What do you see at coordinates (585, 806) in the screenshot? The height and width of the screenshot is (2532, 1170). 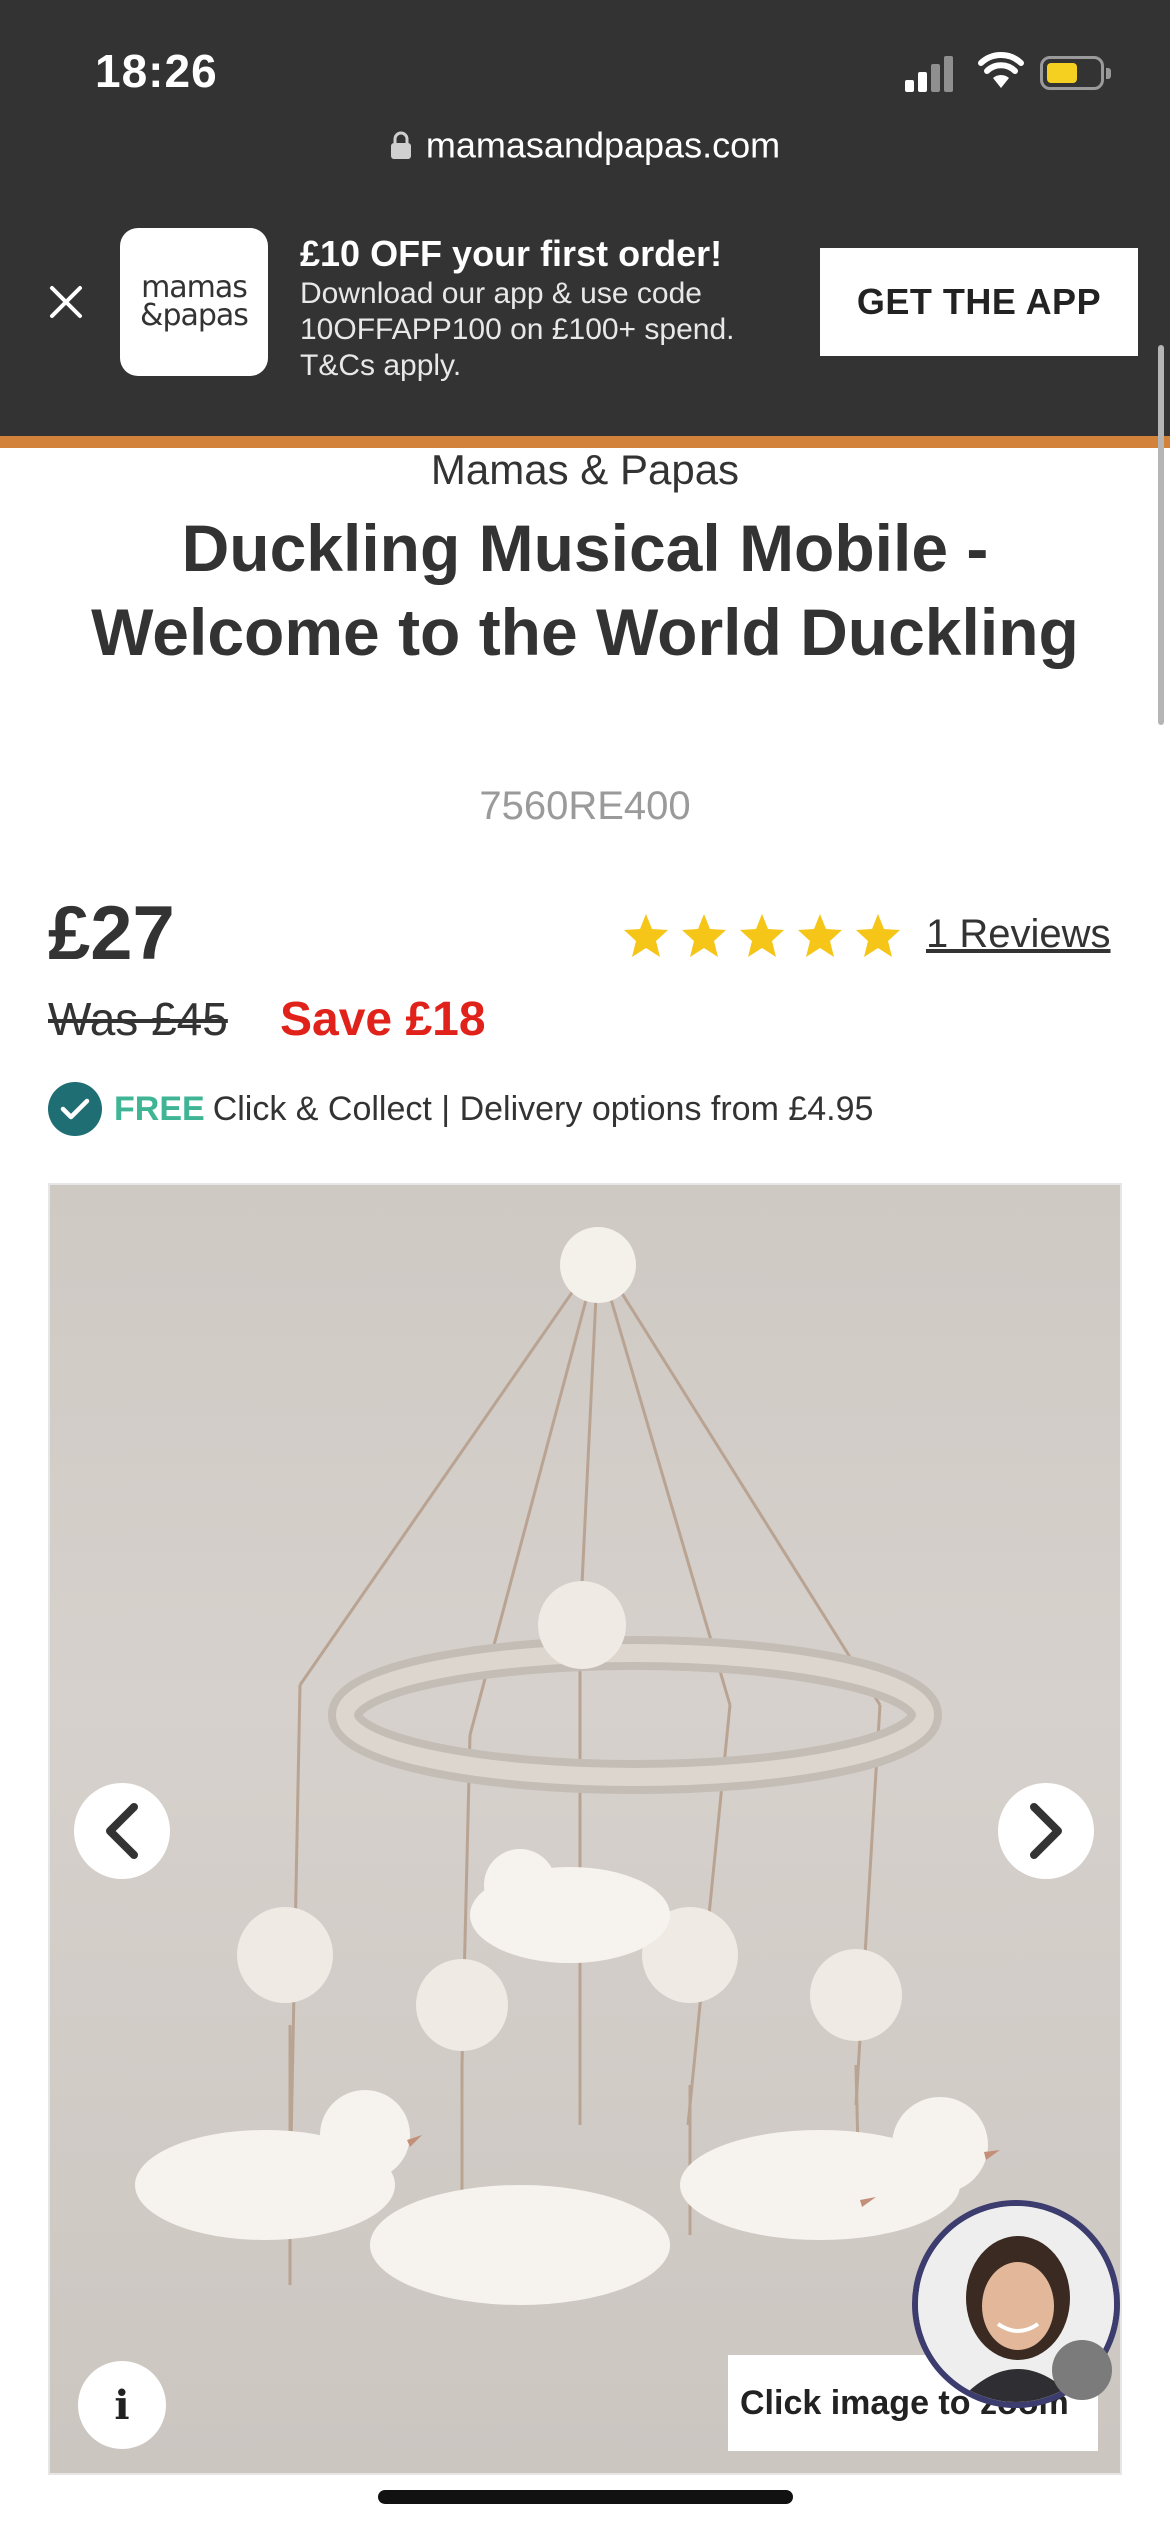 I see `product-sku: 7560RE400` at bounding box center [585, 806].